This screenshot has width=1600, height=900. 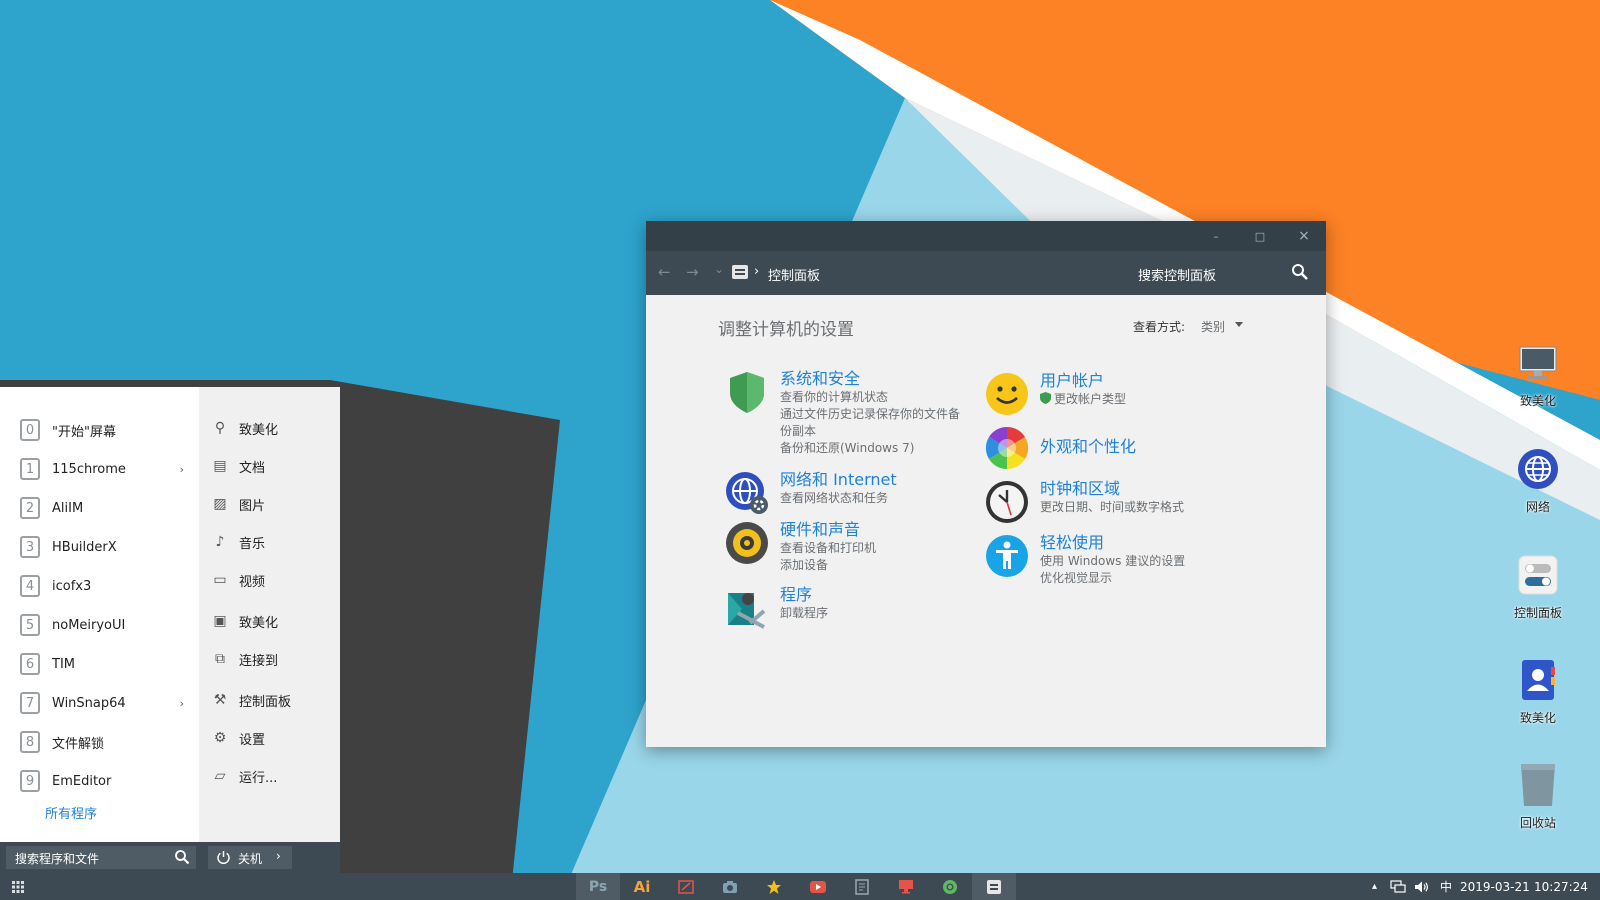 What do you see at coordinates (1177, 274) in the screenshot?
I see `search-control-panel-input: 搜索控制面板` at bounding box center [1177, 274].